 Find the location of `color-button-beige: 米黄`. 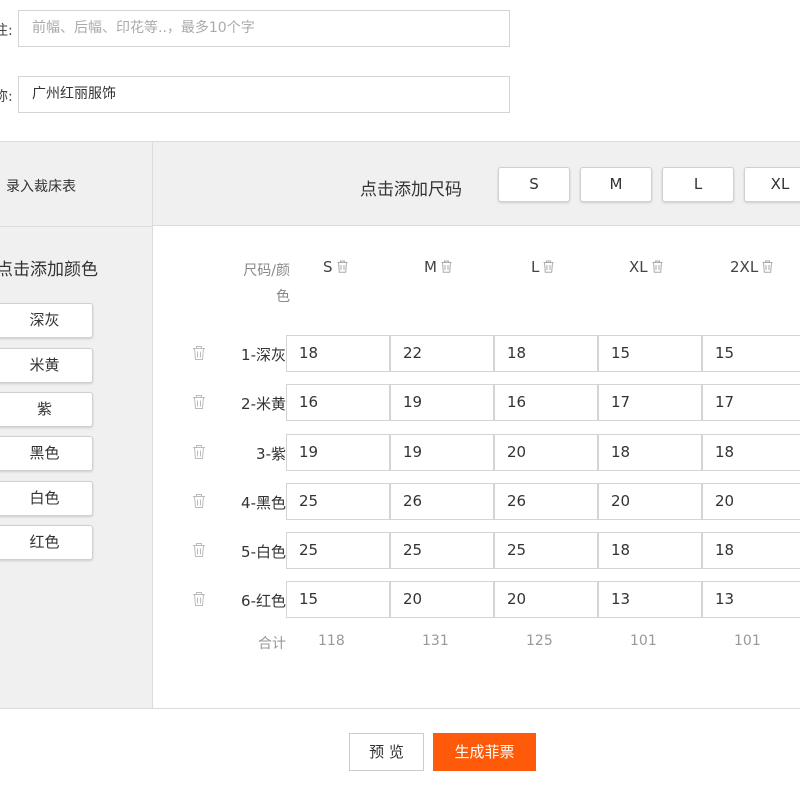

color-button-beige: 米黄 is located at coordinates (46, 365).